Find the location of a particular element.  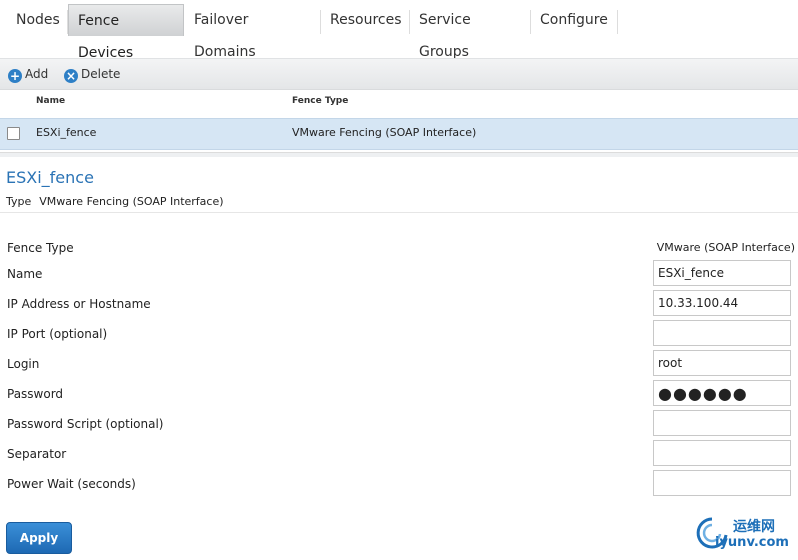

add-label: Add is located at coordinates (37, 74).